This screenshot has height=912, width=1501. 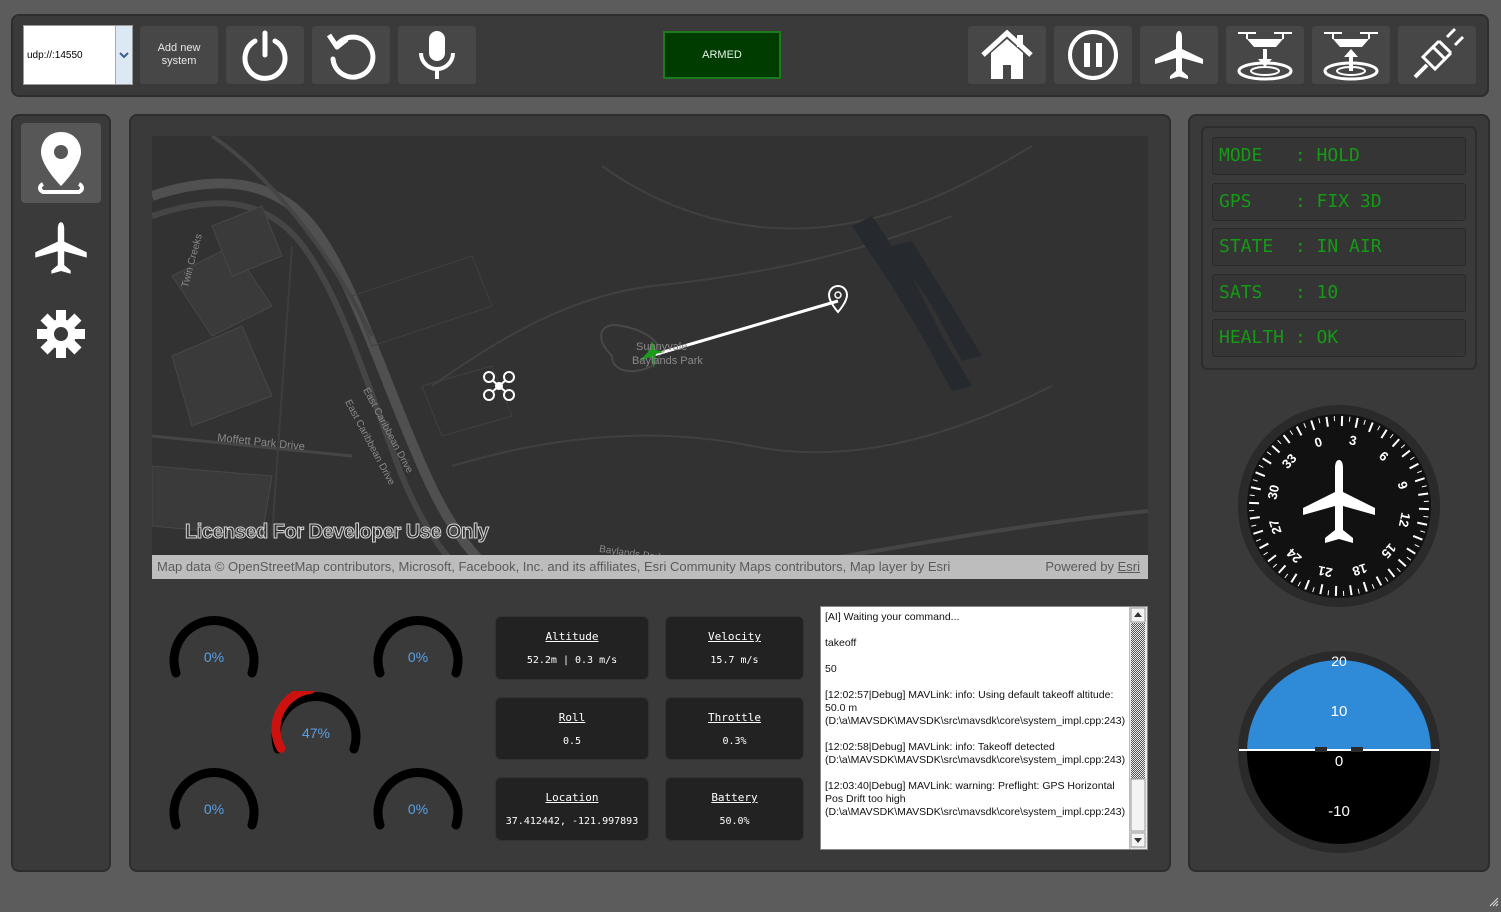 What do you see at coordinates (734, 741) in the screenshot?
I see `throttle-value: 0.3%` at bounding box center [734, 741].